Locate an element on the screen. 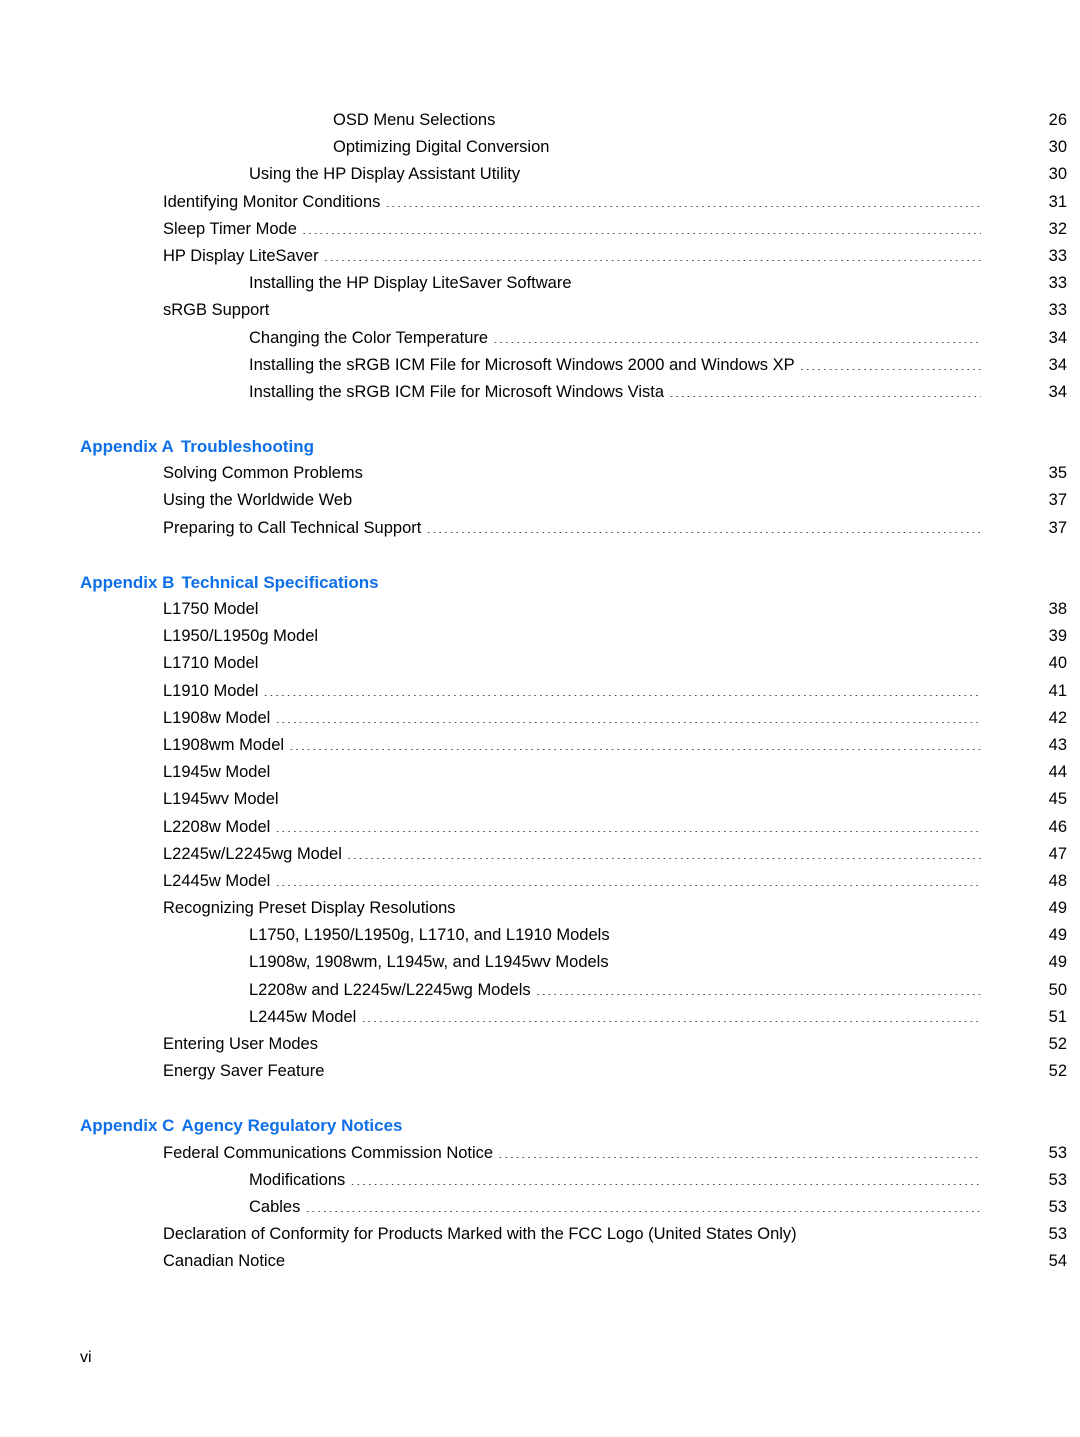 The image size is (1080, 1437). toc-entry-title: Entering User Modes is located at coordinates (240, 1044).